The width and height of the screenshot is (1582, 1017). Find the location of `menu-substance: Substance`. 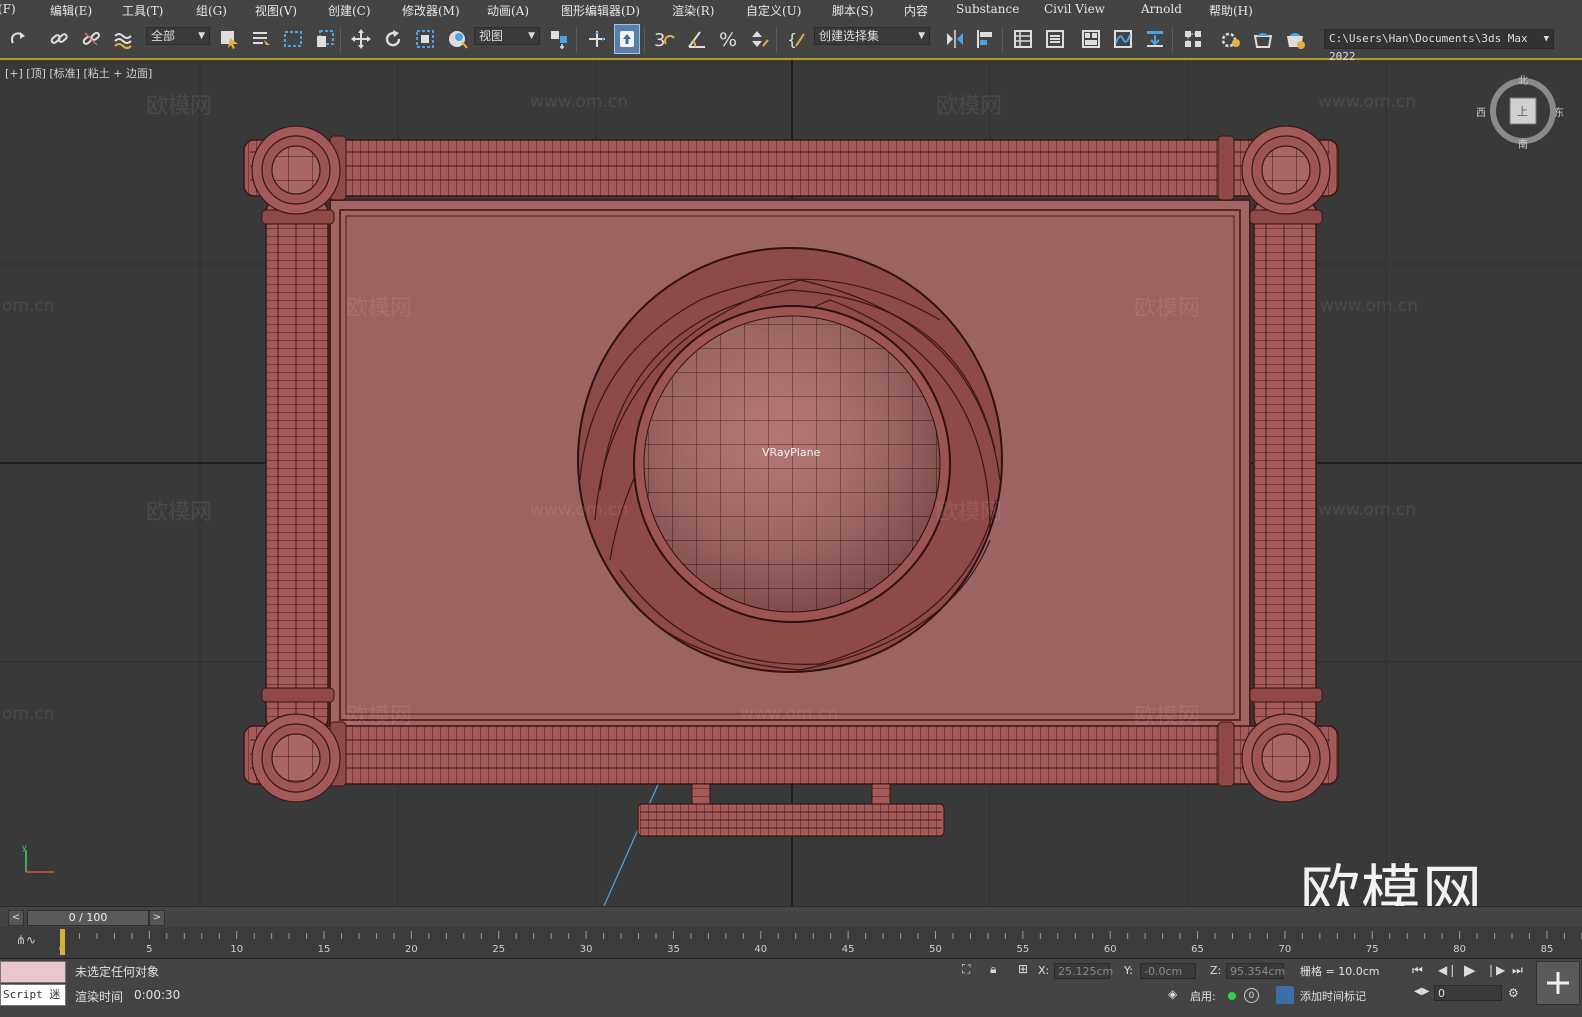

menu-substance: Substance is located at coordinates (987, 9).